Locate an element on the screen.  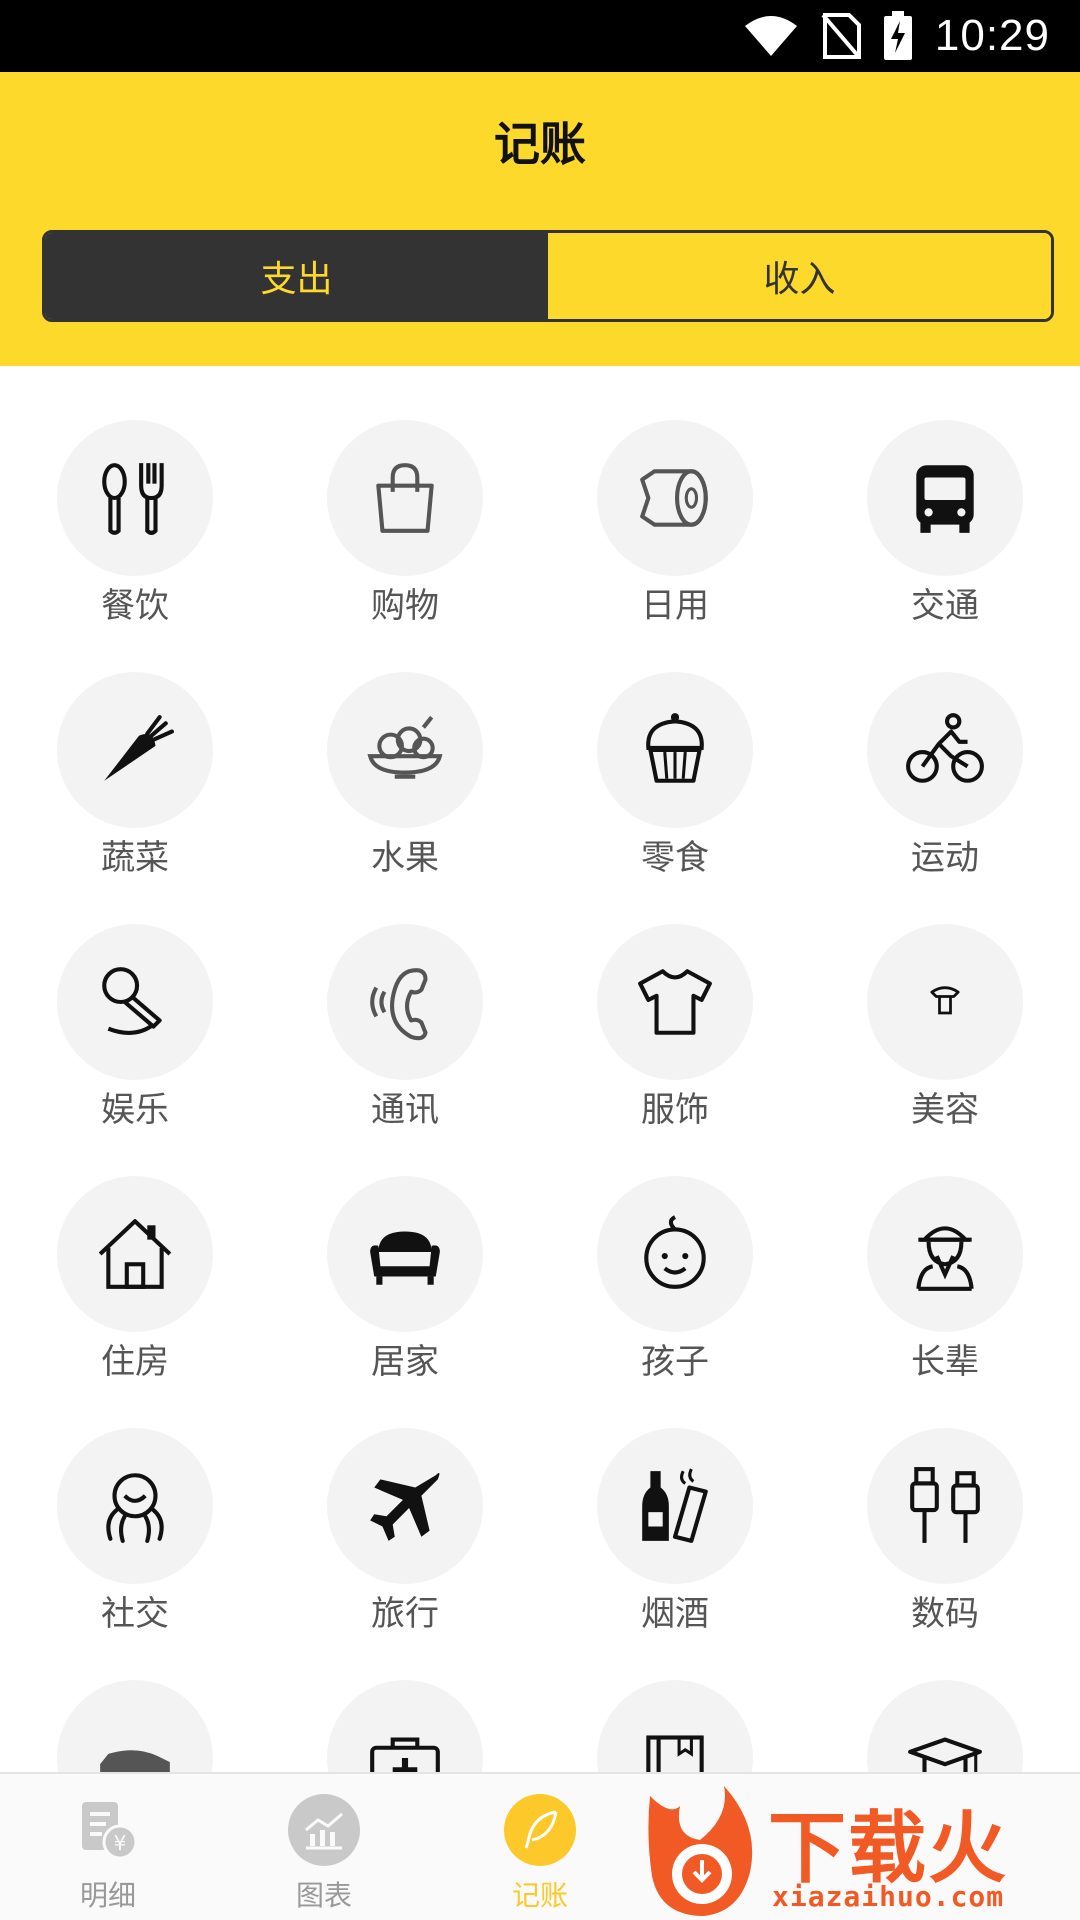
phone-icon is located at coordinates (399, 1004).